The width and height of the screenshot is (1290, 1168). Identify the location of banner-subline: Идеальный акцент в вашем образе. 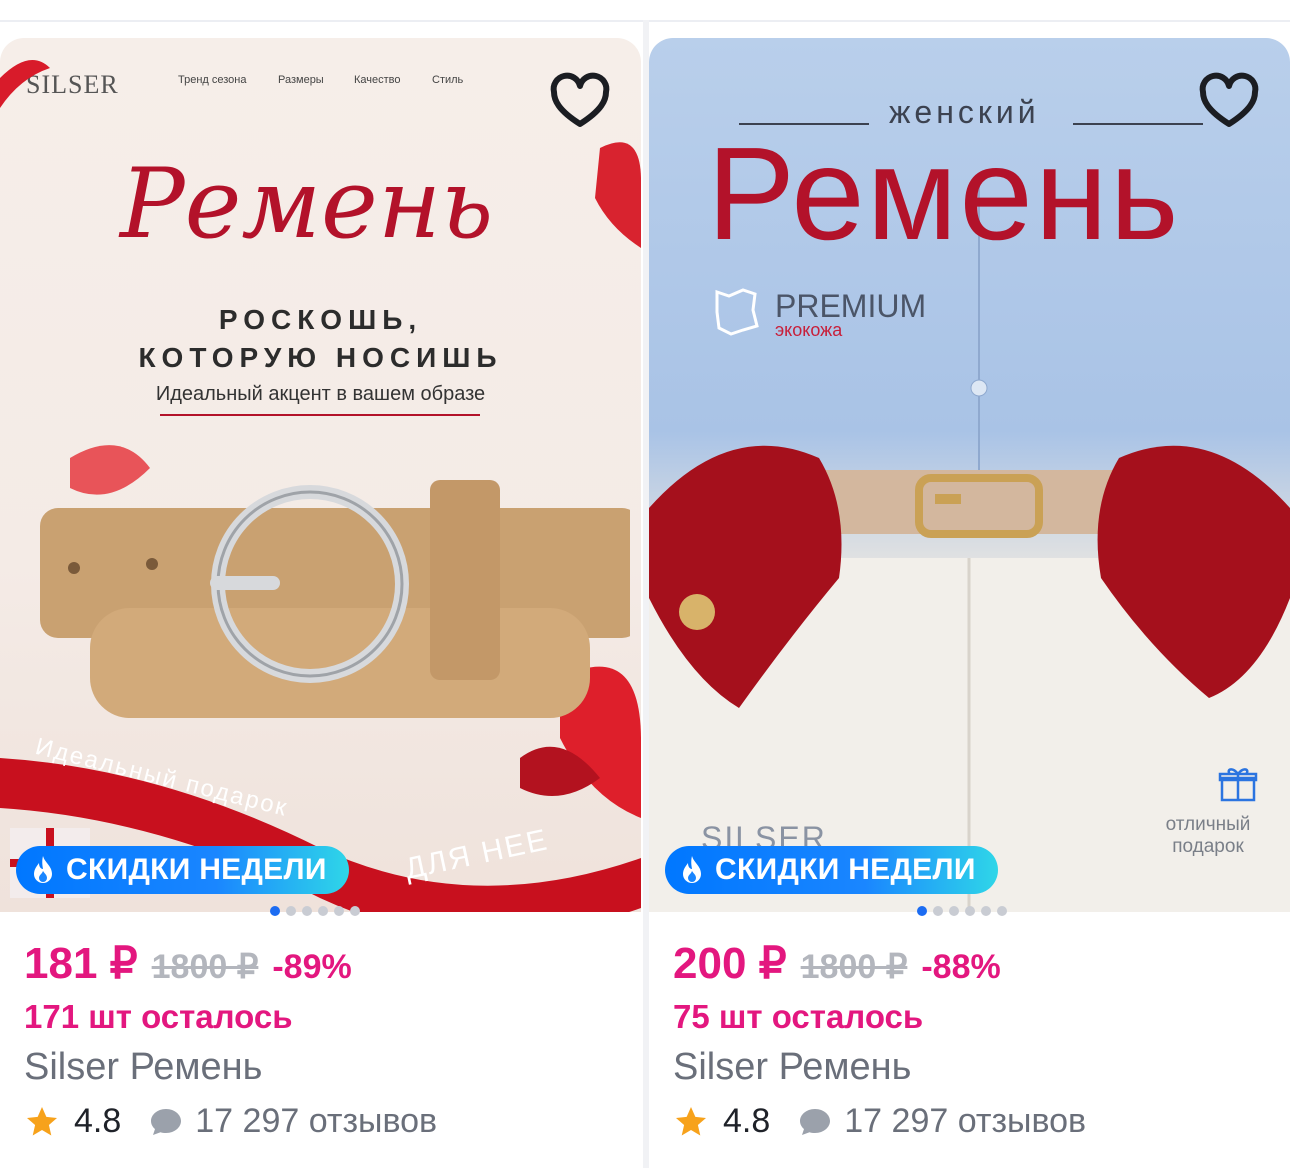
(320, 394).